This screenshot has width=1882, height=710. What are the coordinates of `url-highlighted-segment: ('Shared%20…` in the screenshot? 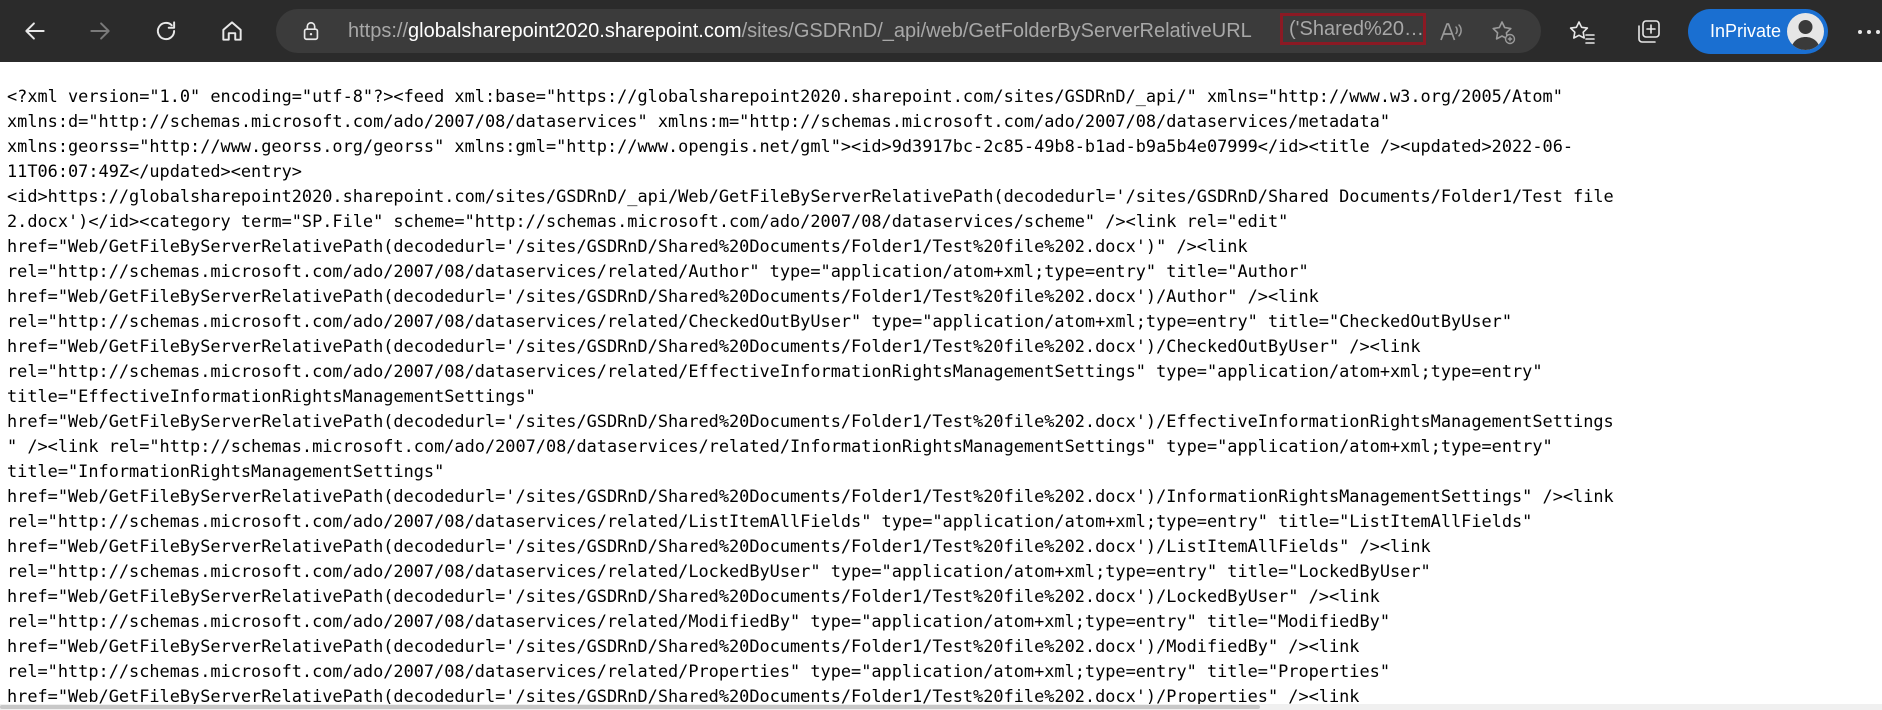 It's located at (1353, 29).